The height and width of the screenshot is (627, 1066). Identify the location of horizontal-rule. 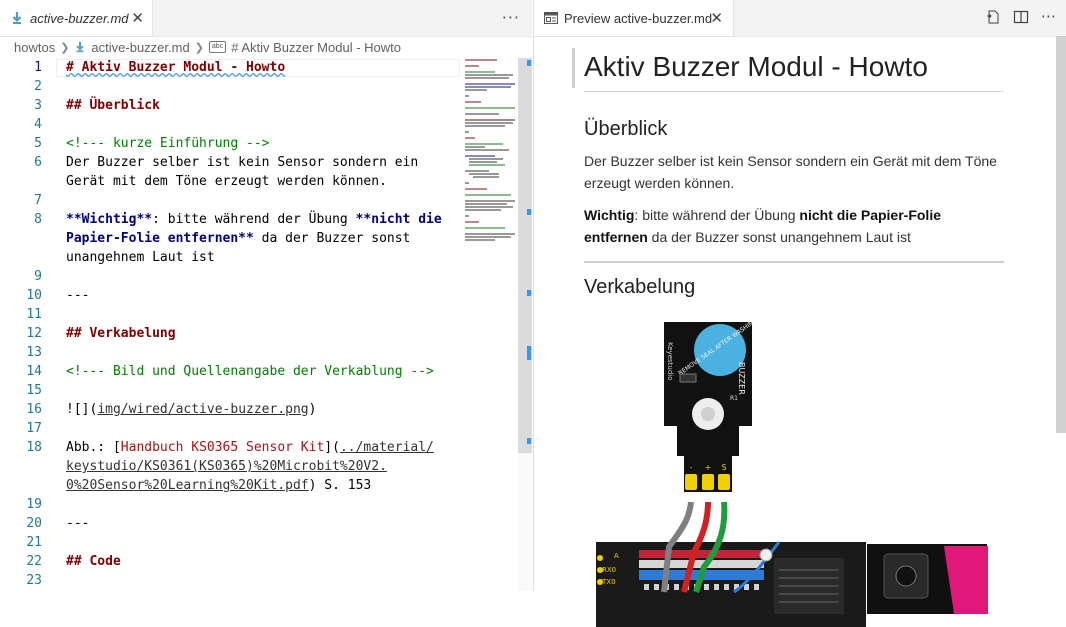
(794, 262).